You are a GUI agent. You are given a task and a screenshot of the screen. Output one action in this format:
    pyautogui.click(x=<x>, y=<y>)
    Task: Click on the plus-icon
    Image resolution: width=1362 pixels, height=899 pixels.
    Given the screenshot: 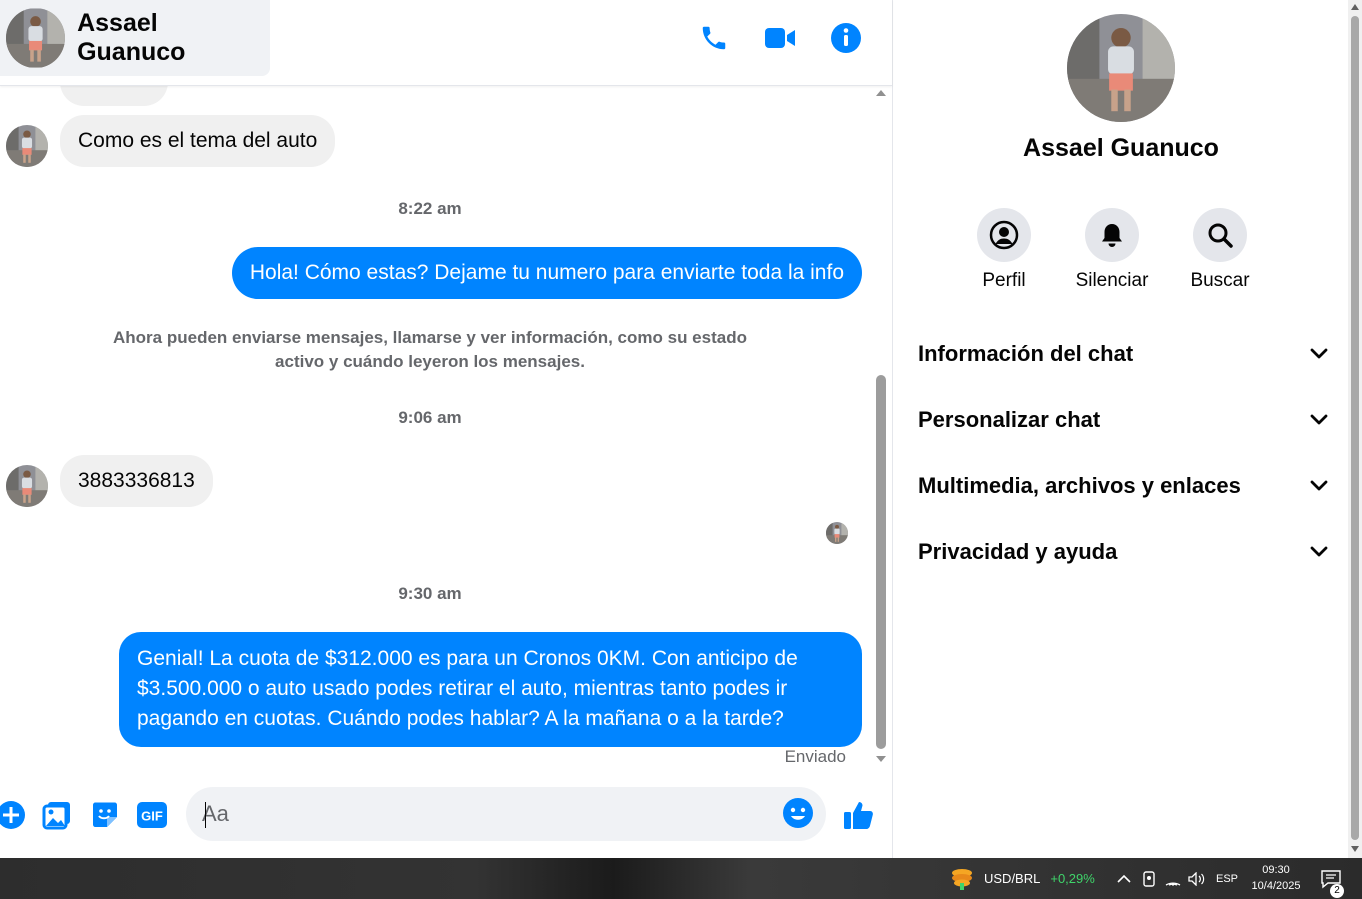 What is the action you would take?
    pyautogui.click(x=14, y=815)
    